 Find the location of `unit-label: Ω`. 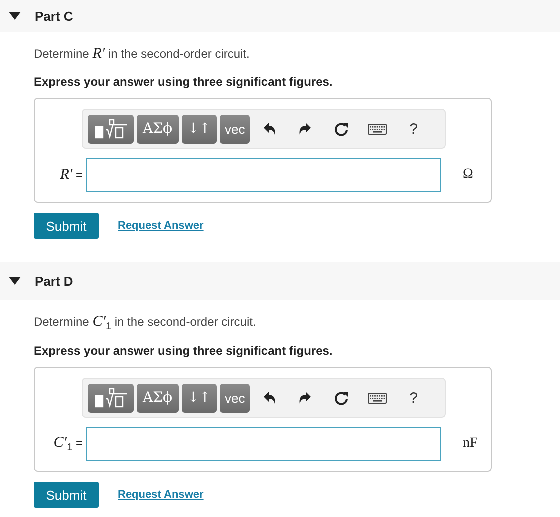

unit-label: Ω is located at coordinates (468, 175).